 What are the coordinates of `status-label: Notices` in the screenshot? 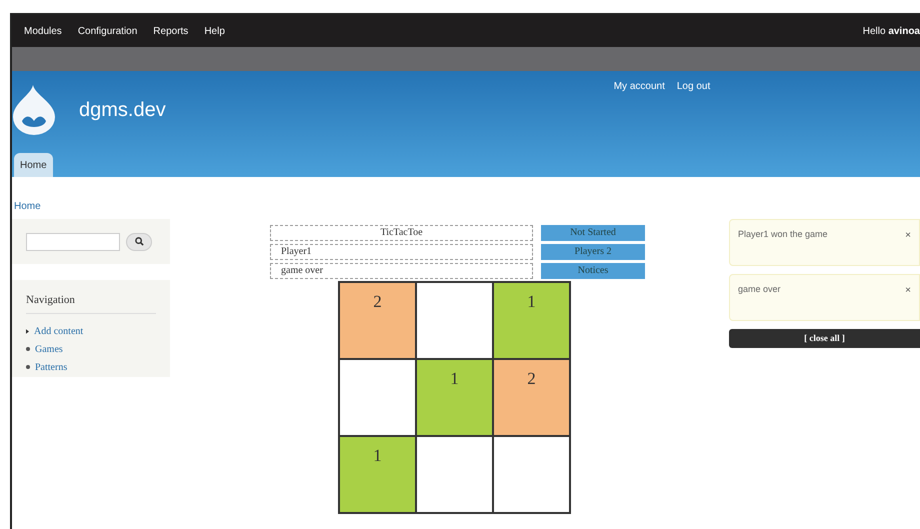 It's located at (593, 271).